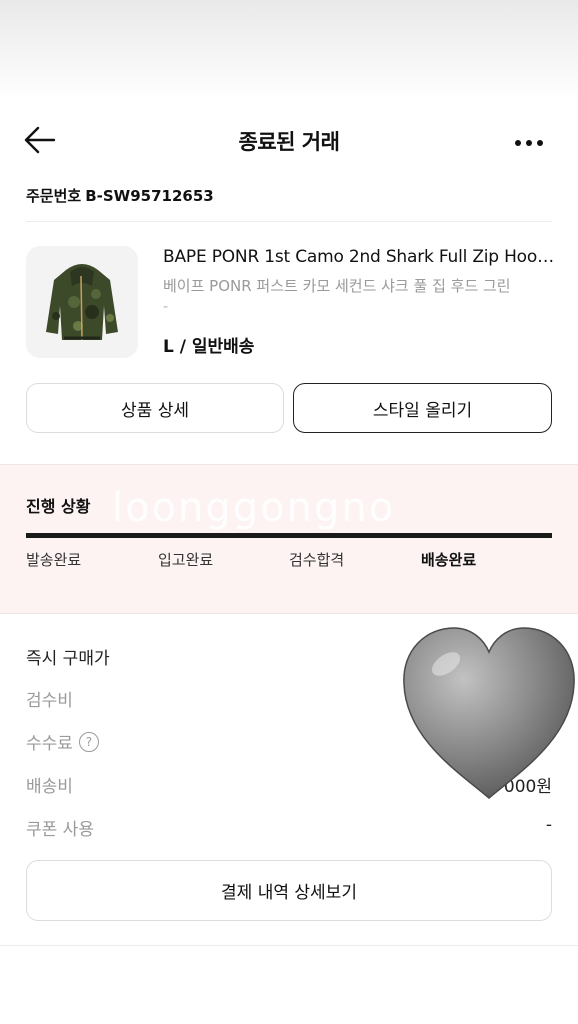 Image resolution: width=578 pixels, height=1024 pixels. Describe the element at coordinates (166, 307) in the screenshot. I see `product-extra: -` at that location.